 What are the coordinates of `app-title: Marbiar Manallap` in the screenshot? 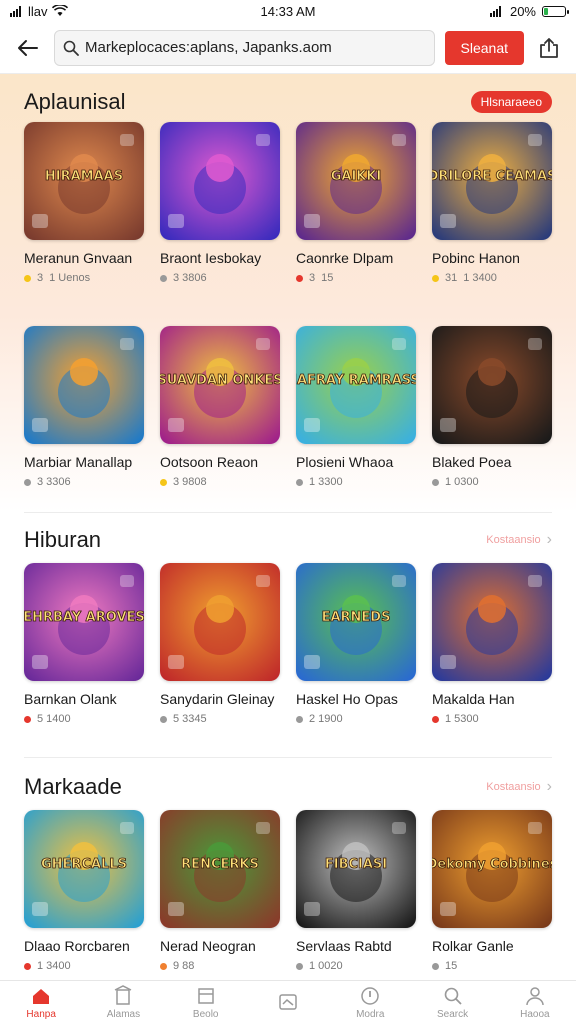 It's located at (78, 462).